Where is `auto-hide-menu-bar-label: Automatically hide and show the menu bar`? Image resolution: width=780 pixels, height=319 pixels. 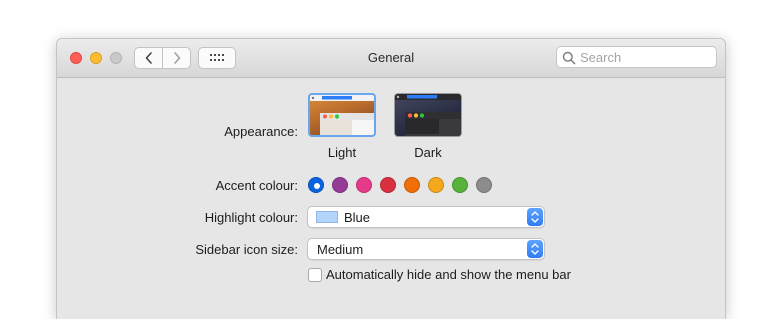 auto-hide-menu-bar-label: Automatically hide and show the menu bar is located at coordinates (448, 274).